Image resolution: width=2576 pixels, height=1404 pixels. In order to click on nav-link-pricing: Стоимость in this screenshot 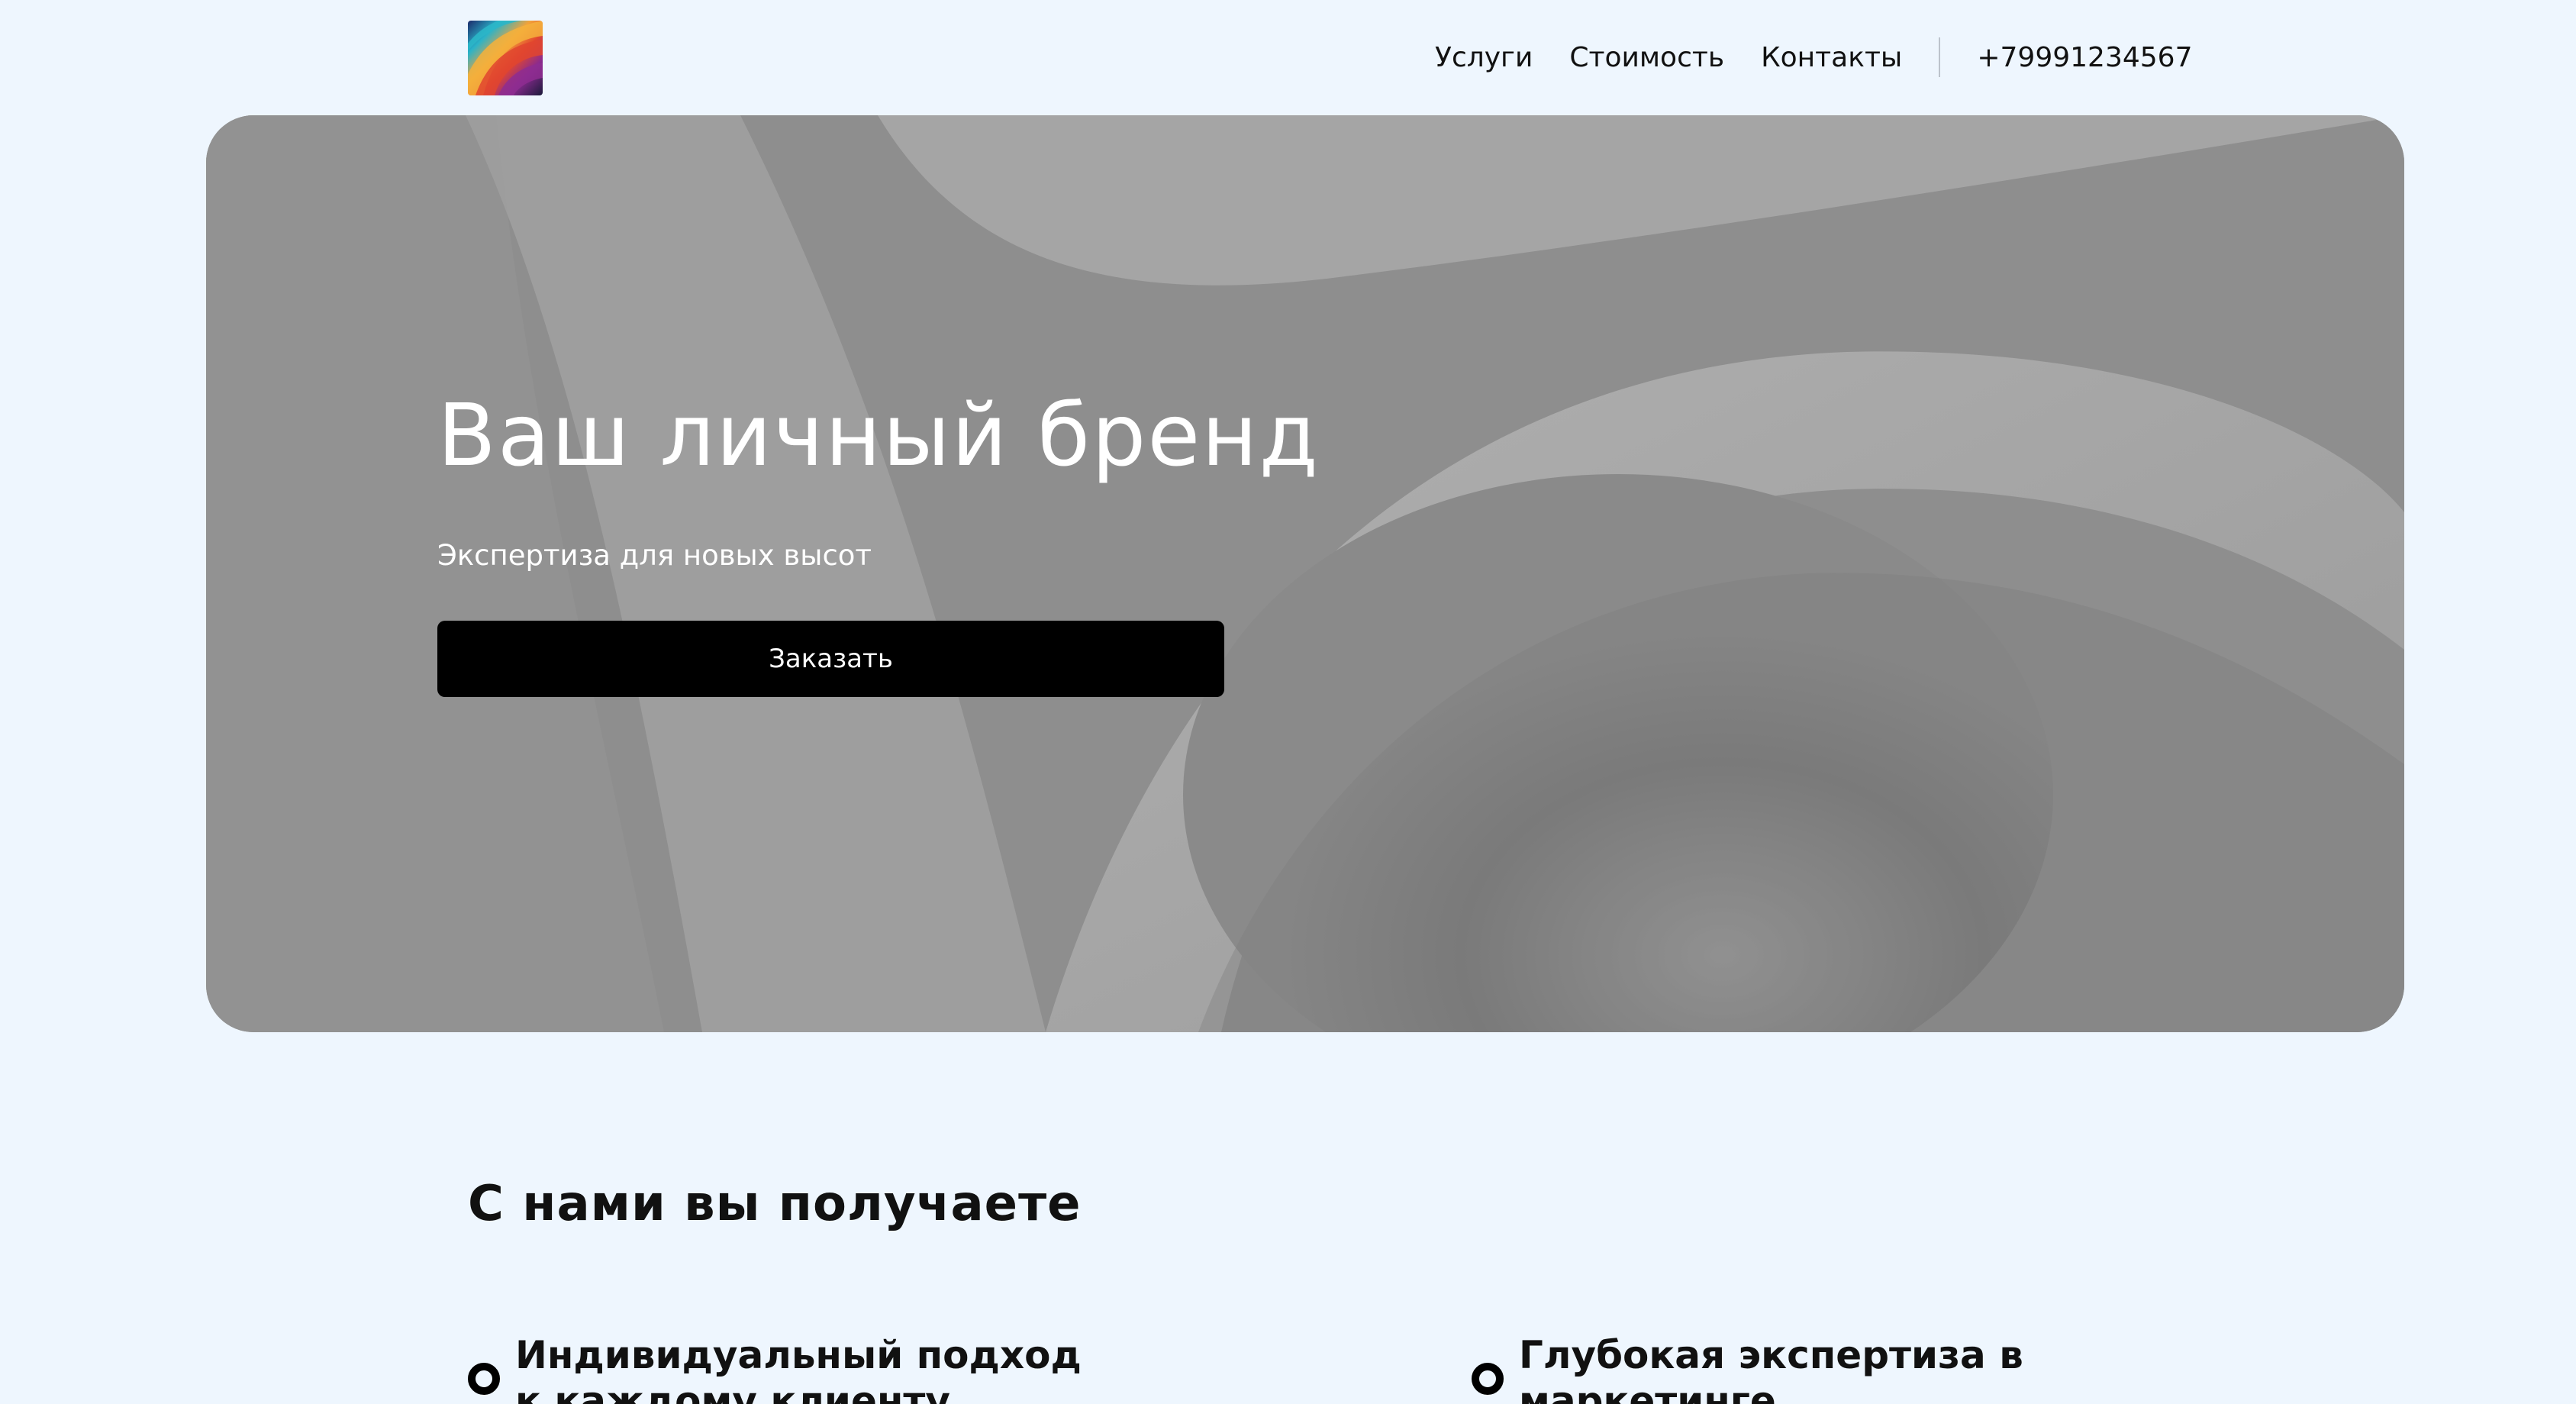, I will do `click(1646, 57)`.